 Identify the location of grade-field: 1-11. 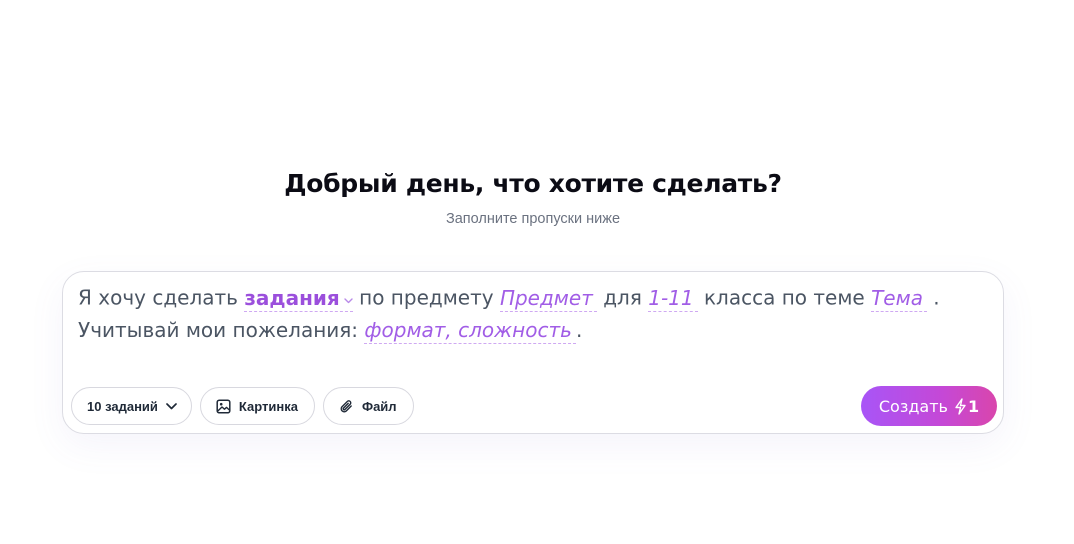
(673, 298).